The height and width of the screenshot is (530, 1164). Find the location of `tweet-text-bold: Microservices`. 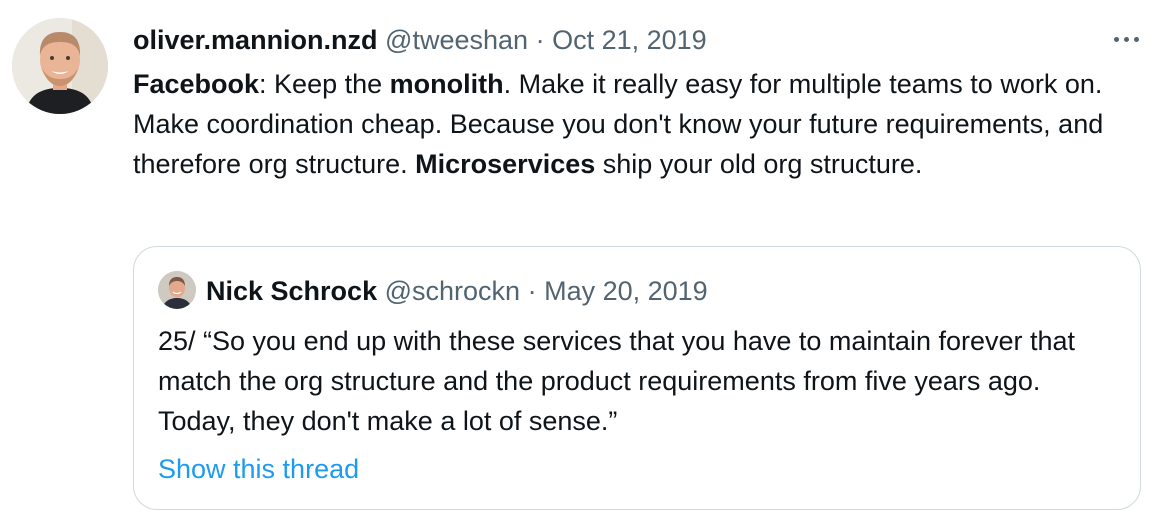

tweet-text-bold: Microservices is located at coordinates (505, 164).